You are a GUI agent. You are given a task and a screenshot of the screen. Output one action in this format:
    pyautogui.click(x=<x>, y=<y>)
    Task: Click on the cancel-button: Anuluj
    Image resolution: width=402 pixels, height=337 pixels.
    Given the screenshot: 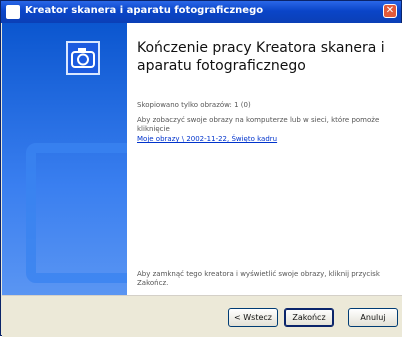 What is the action you would take?
    pyautogui.click(x=373, y=317)
    